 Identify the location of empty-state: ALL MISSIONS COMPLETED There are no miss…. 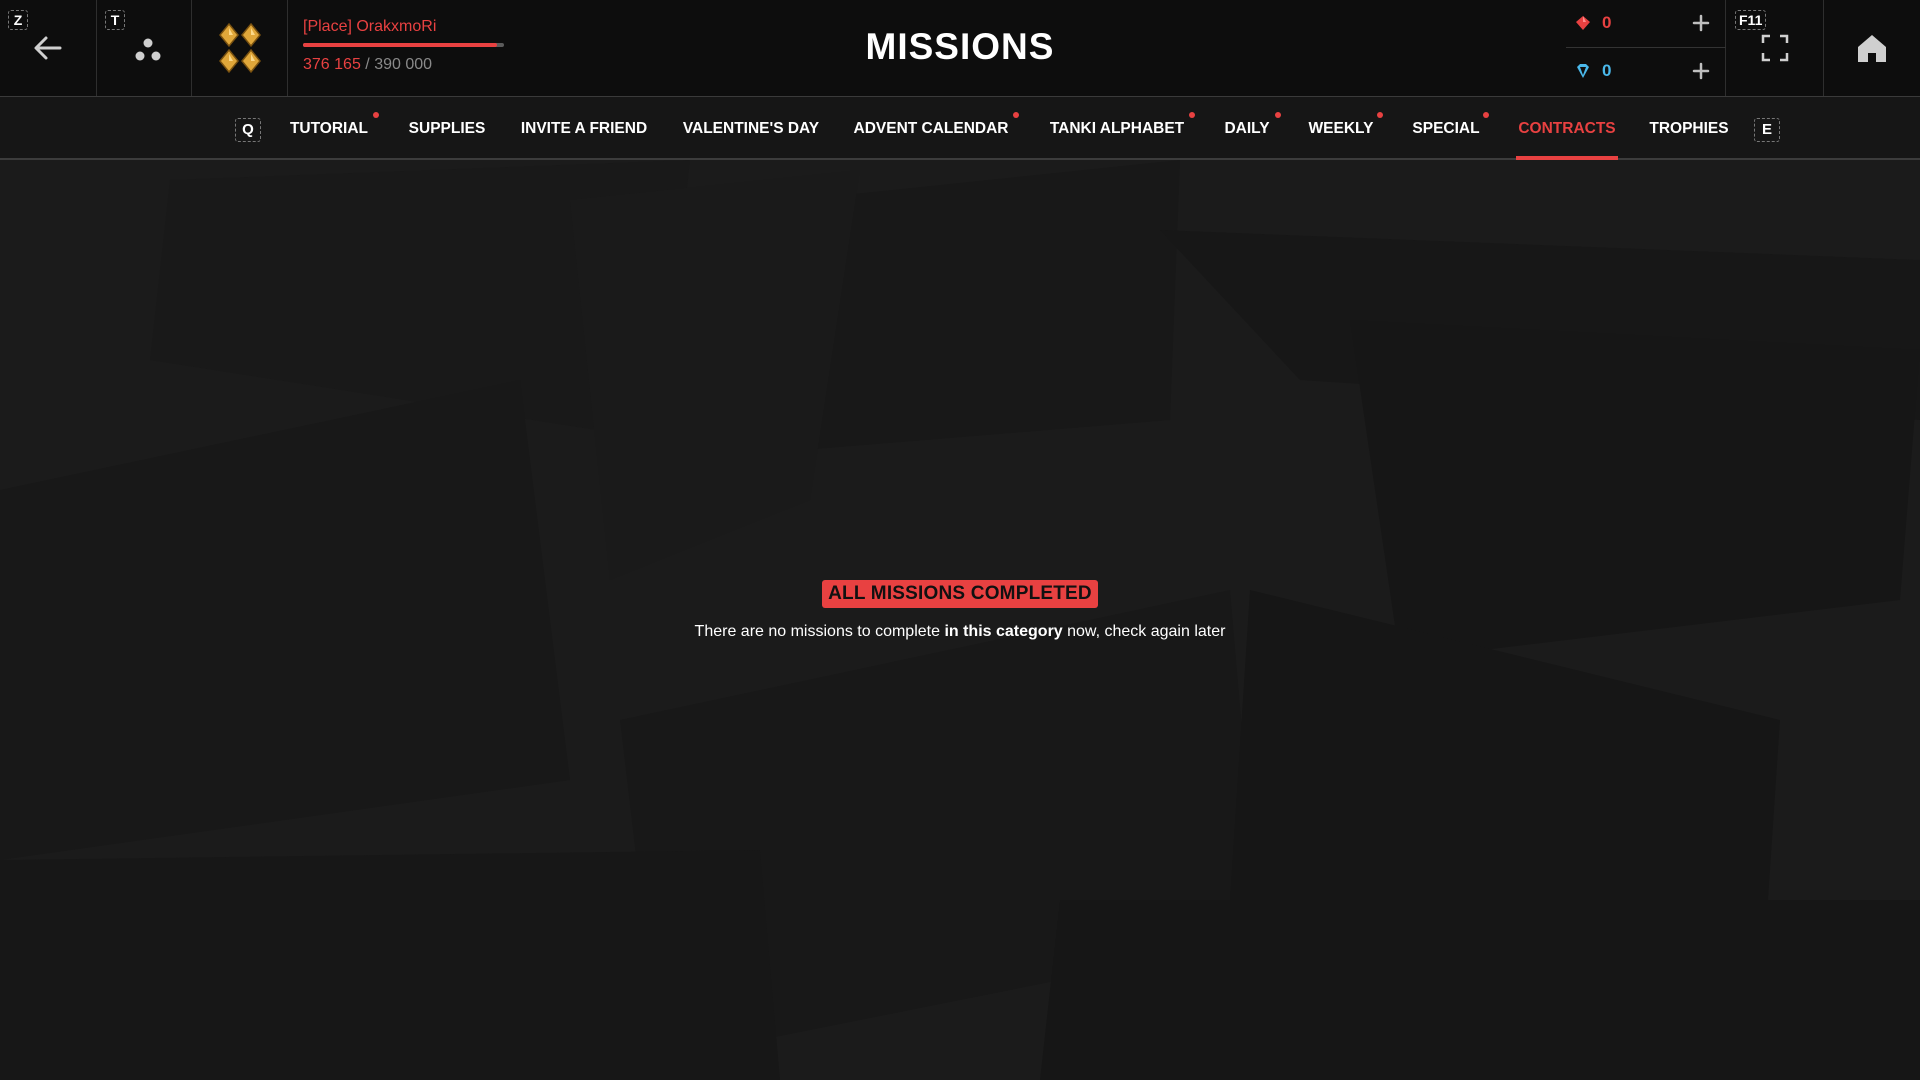
(960, 611).